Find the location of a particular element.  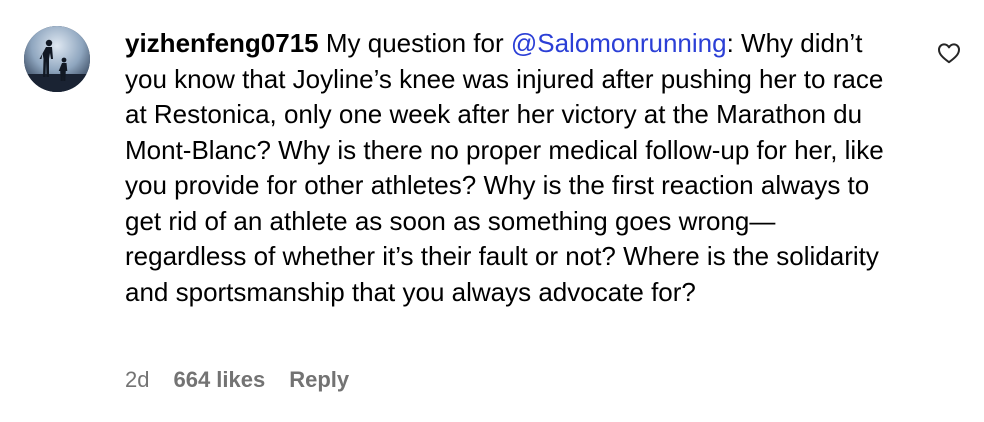

avatar-image is located at coordinates (57, 59).